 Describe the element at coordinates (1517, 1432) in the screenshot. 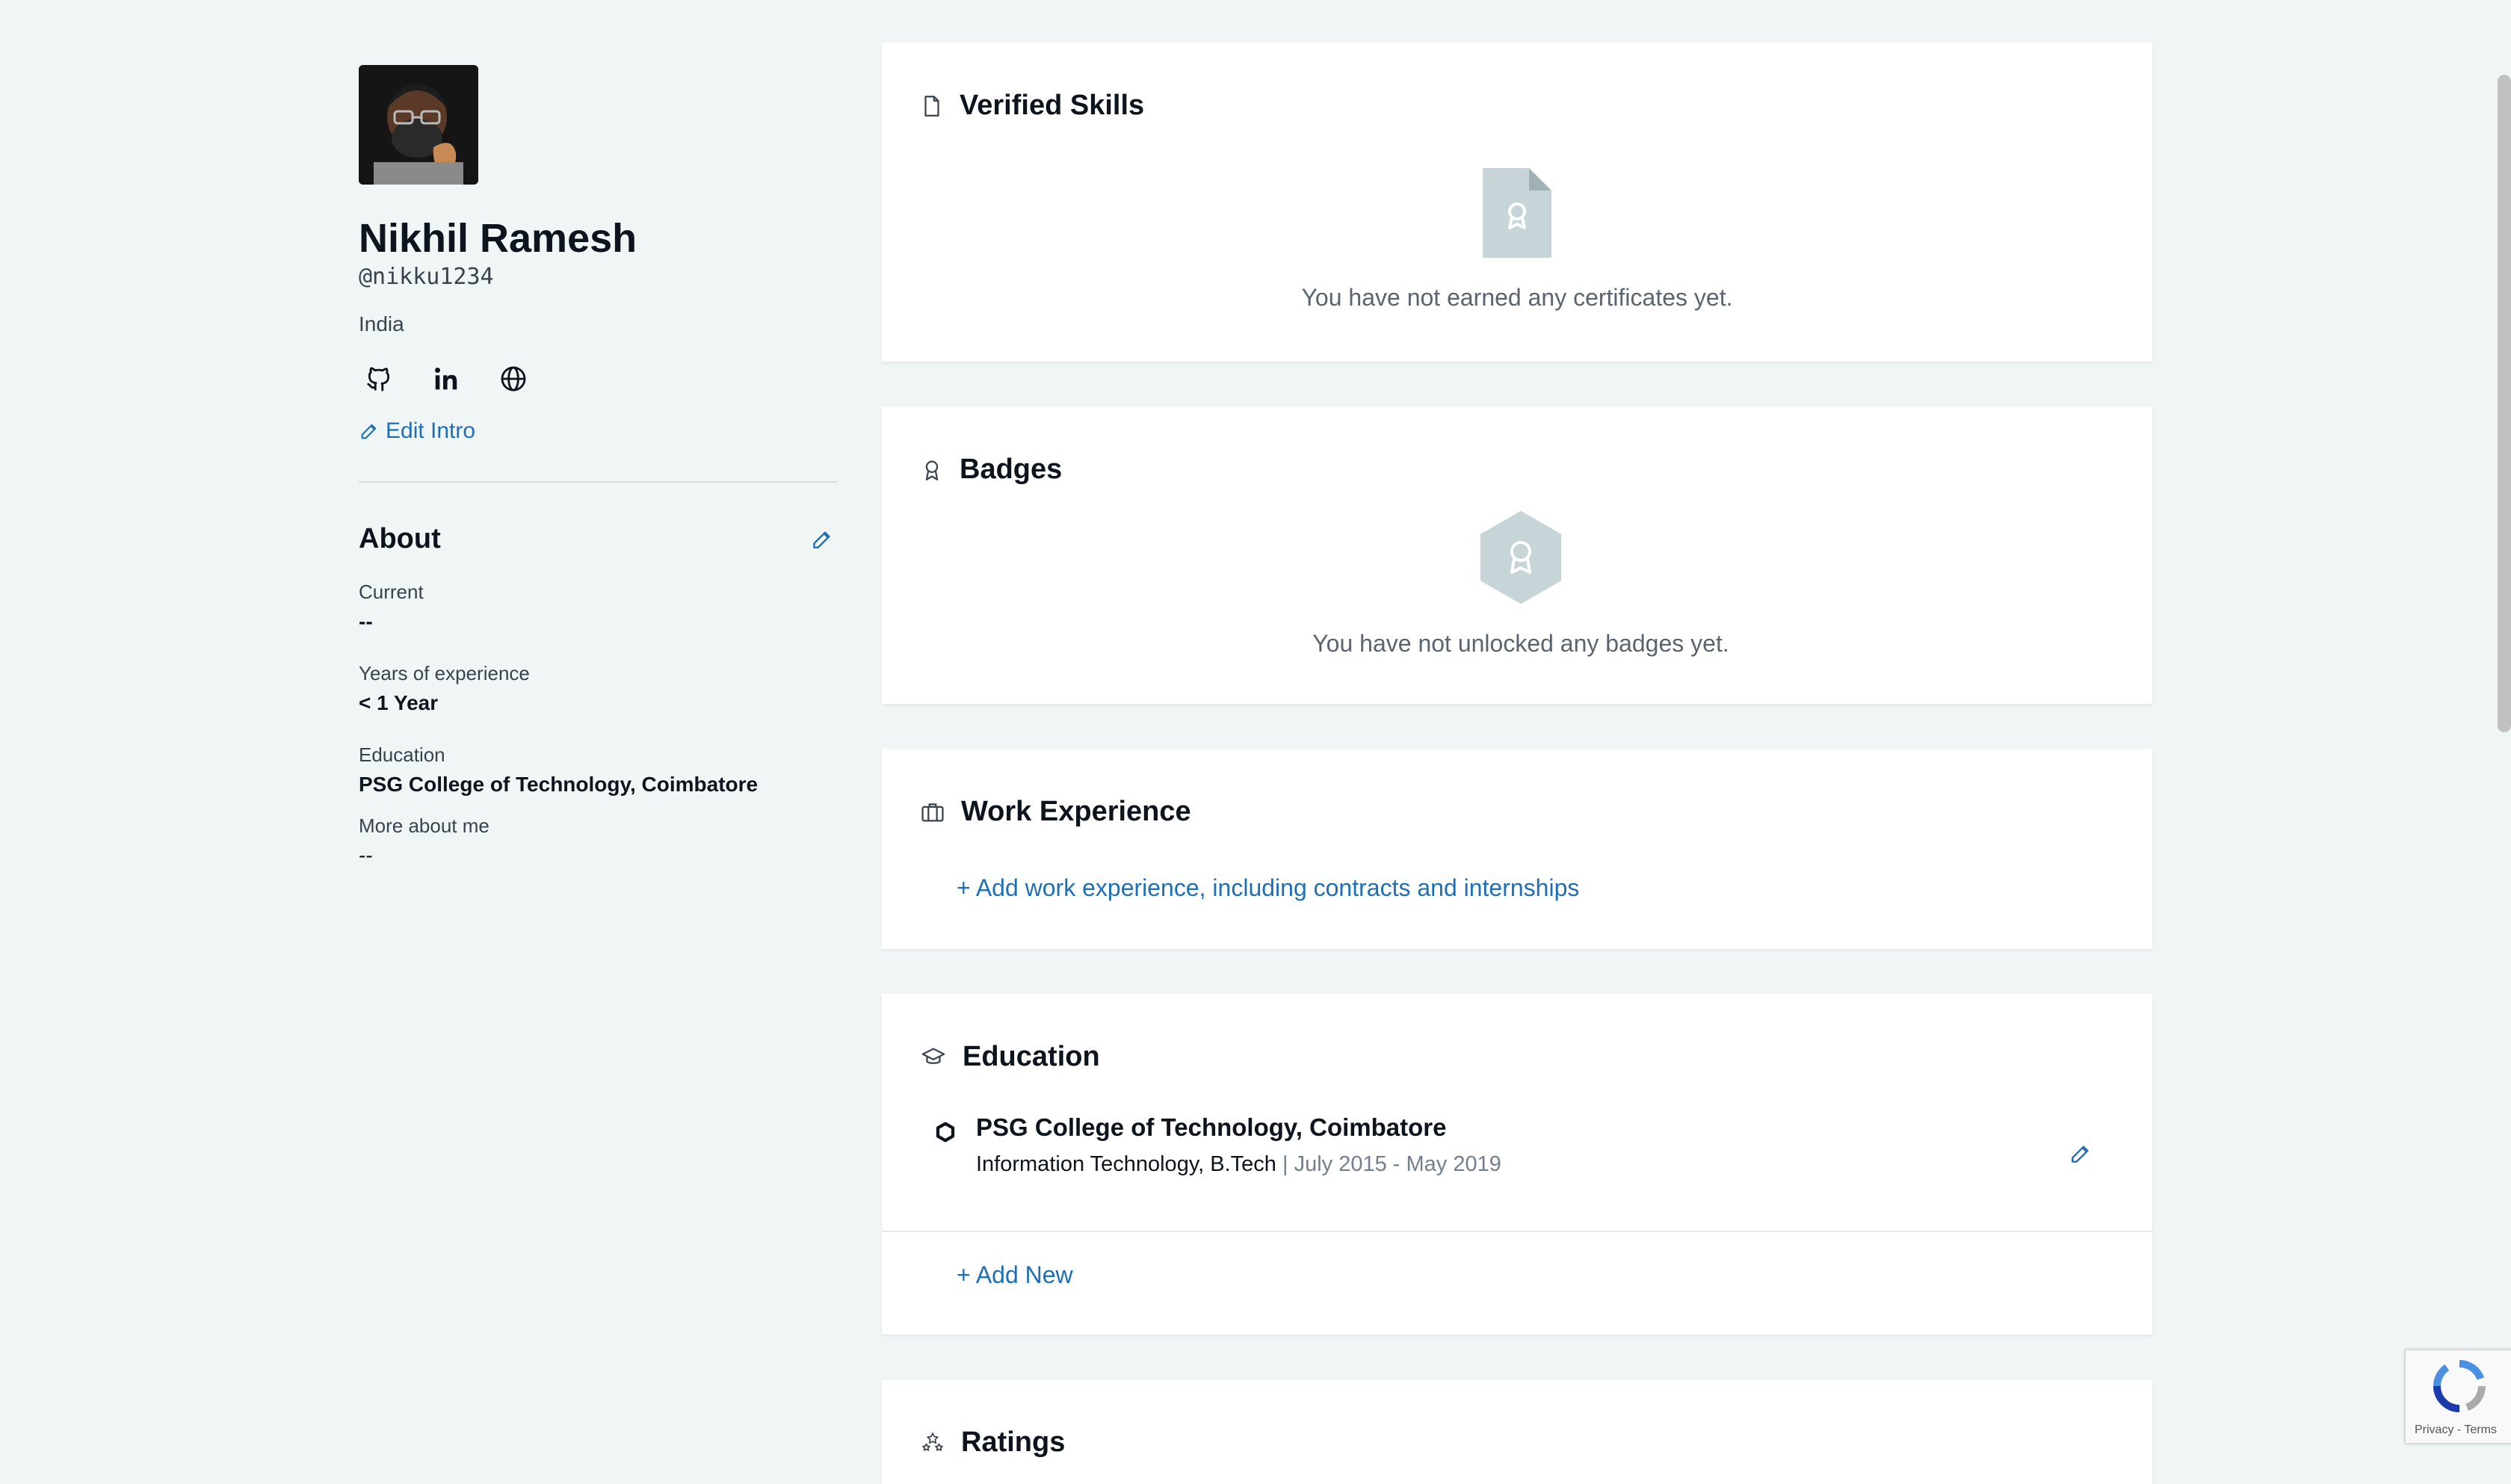

I see `ratings-card: Ratings` at that location.